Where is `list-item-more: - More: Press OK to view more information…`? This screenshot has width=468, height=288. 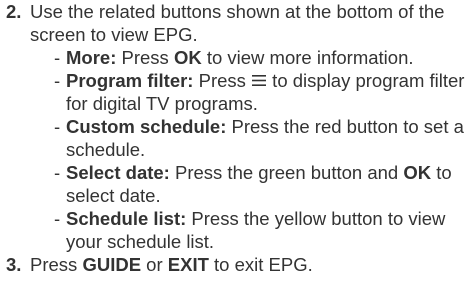
list-item-more: - More: Press OK to view more information… is located at coordinates (234, 57).